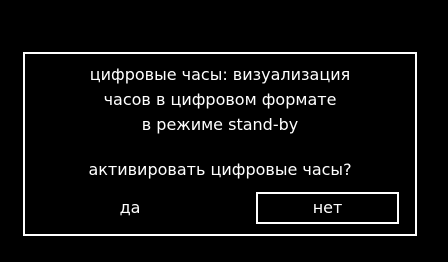 This screenshot has width=448, height=262. Describe the element at coordinates (220, 74) in the screenshot. I see `message-line: цифровые часы: визуализация` at that location.